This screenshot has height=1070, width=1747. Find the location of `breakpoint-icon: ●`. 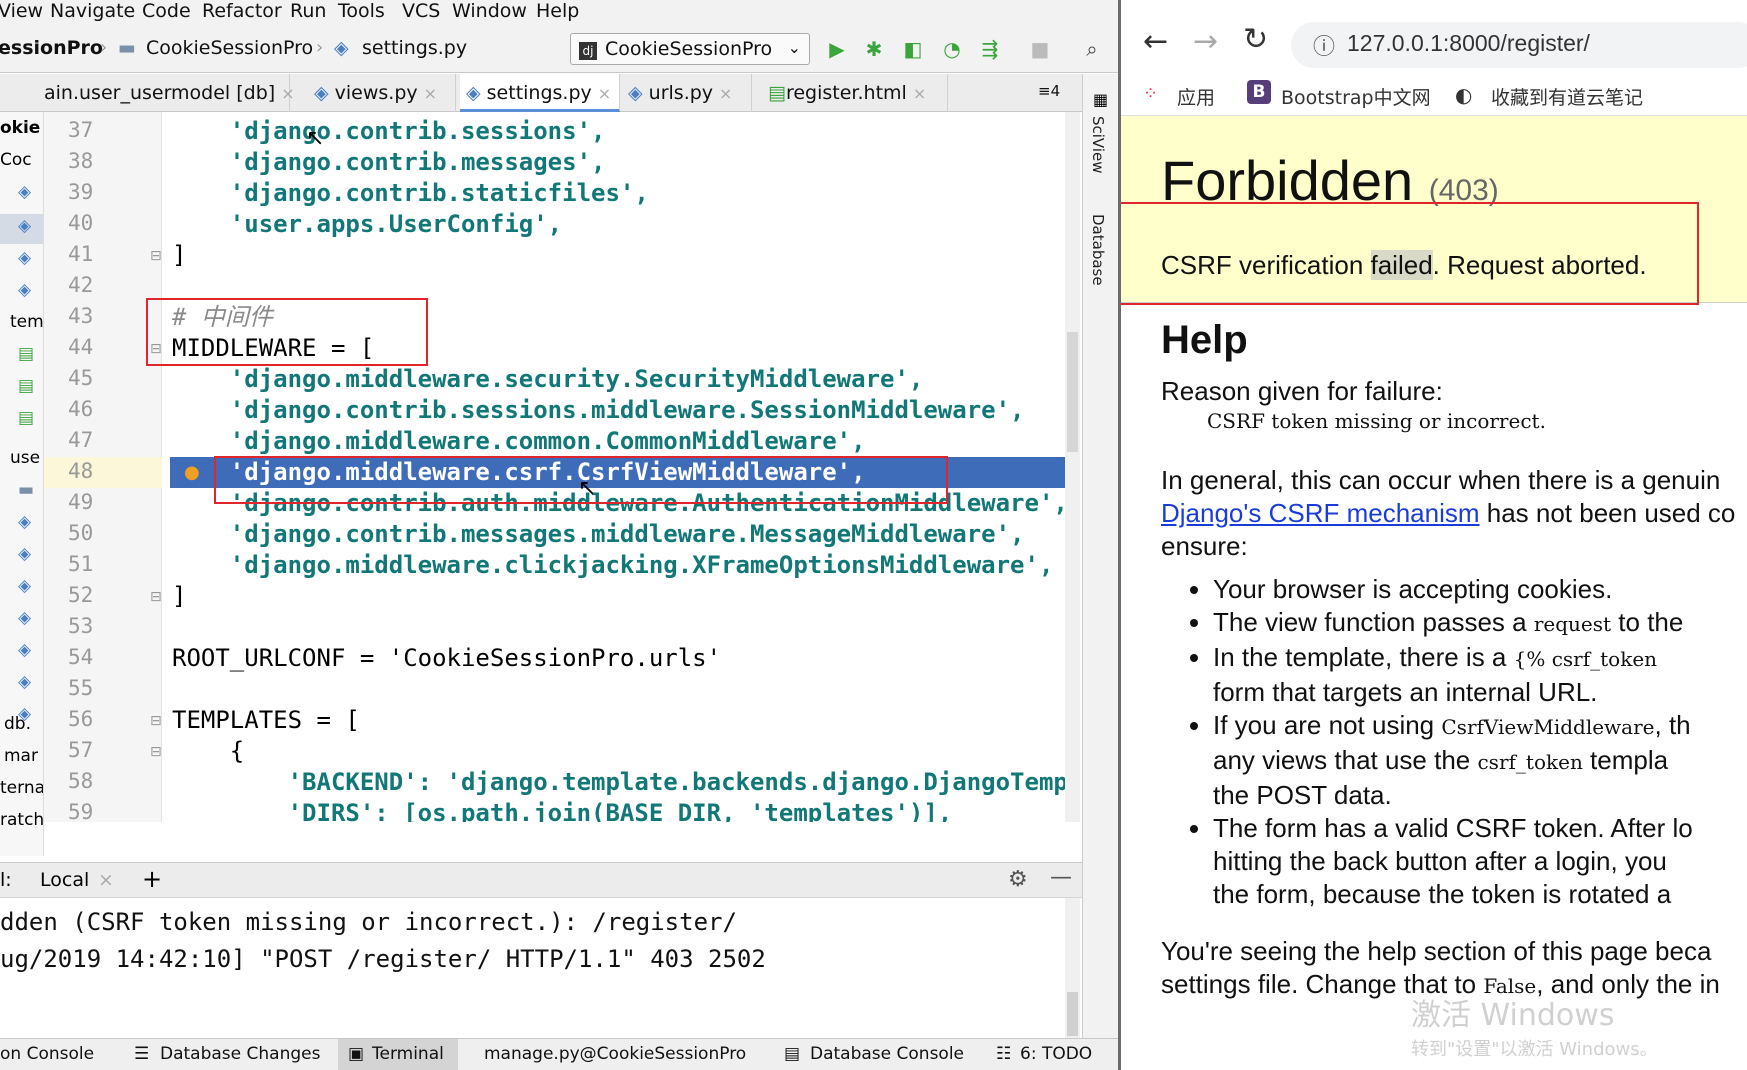

breakpoint-icon: ● is located at coordinates (192, 472).